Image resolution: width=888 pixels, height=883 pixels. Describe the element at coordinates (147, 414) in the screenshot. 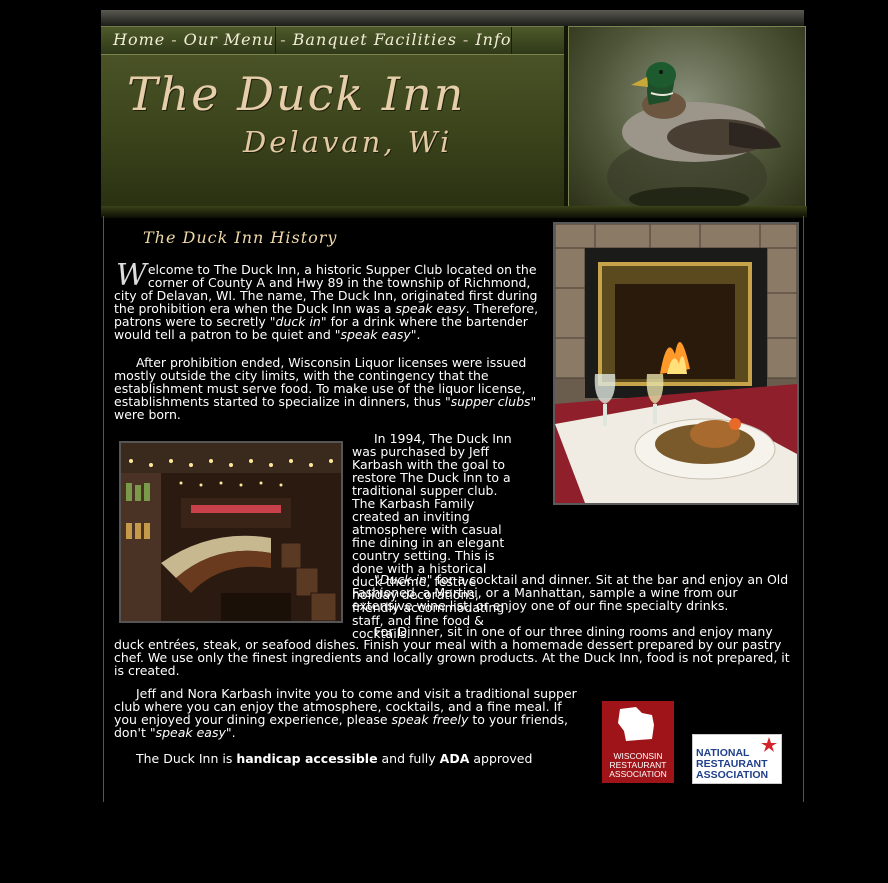

I see `text-run: were born.` at that location.